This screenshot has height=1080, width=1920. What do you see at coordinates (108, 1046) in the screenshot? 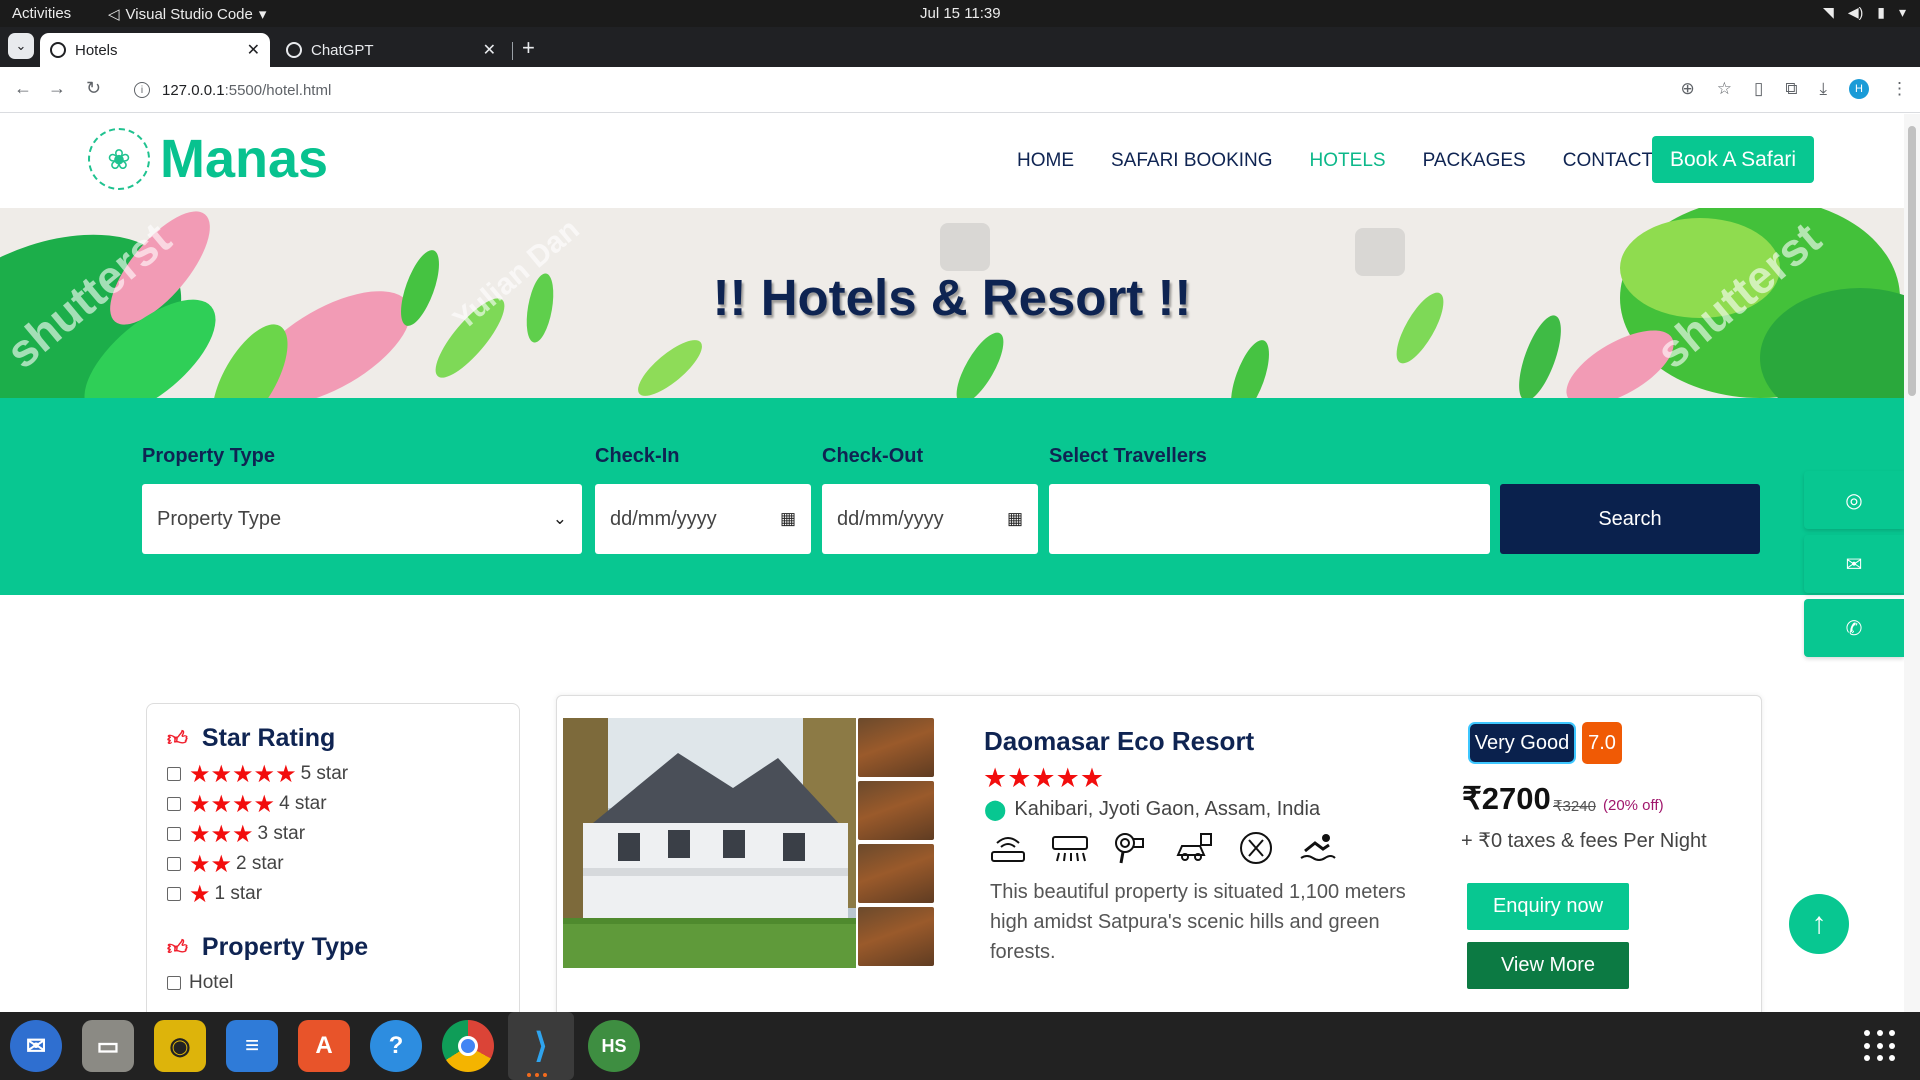
I see `files-icon: ▭` at bounding box center [108, 1046].